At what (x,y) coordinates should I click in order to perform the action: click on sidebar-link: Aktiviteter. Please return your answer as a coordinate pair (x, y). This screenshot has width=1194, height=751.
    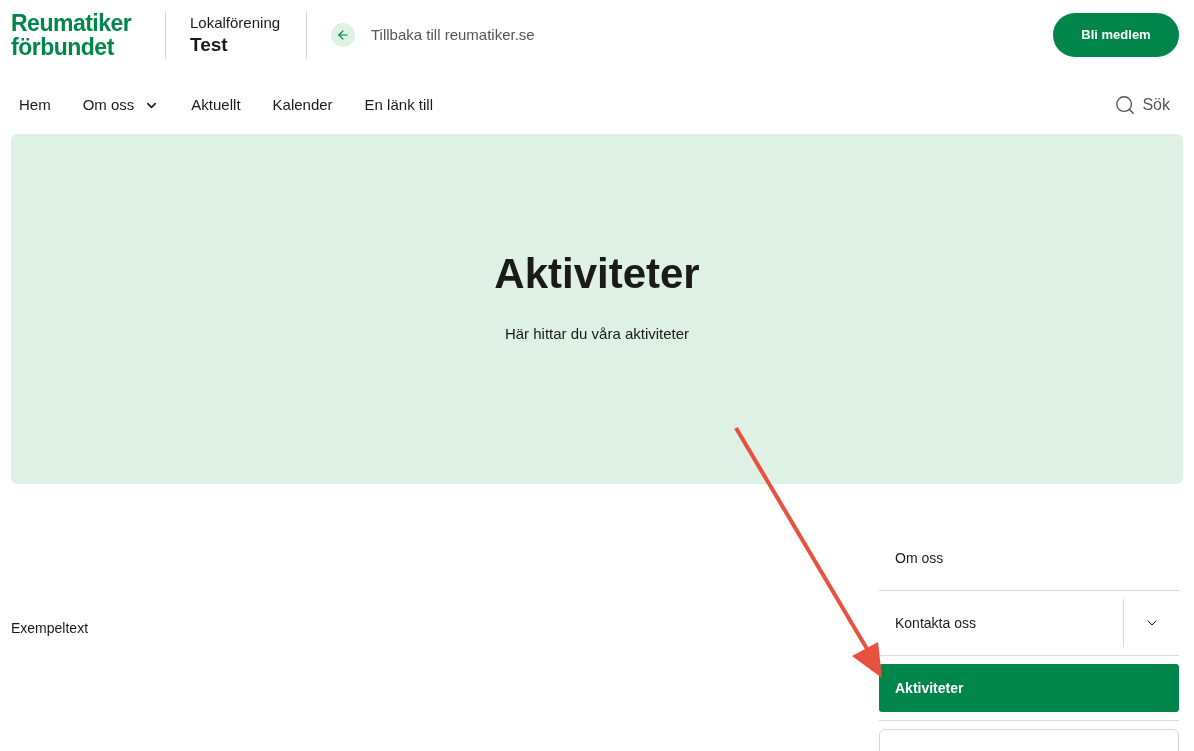
    Looking at the image, I should click on (1029, 688).